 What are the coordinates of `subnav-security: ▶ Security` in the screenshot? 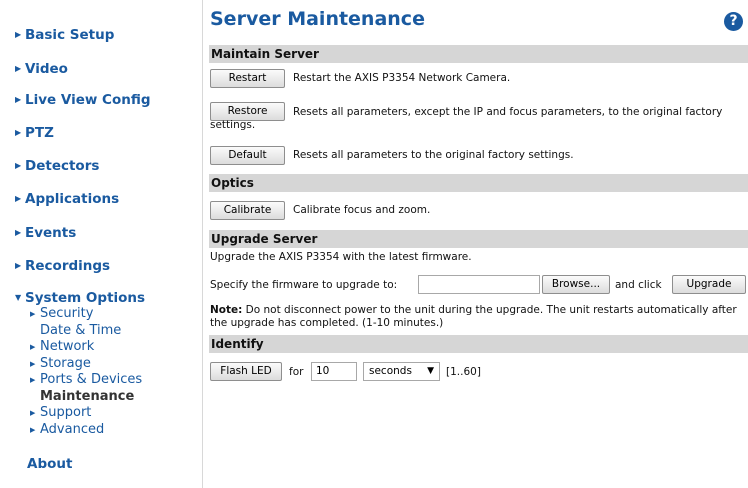 It's located at (61, 313).